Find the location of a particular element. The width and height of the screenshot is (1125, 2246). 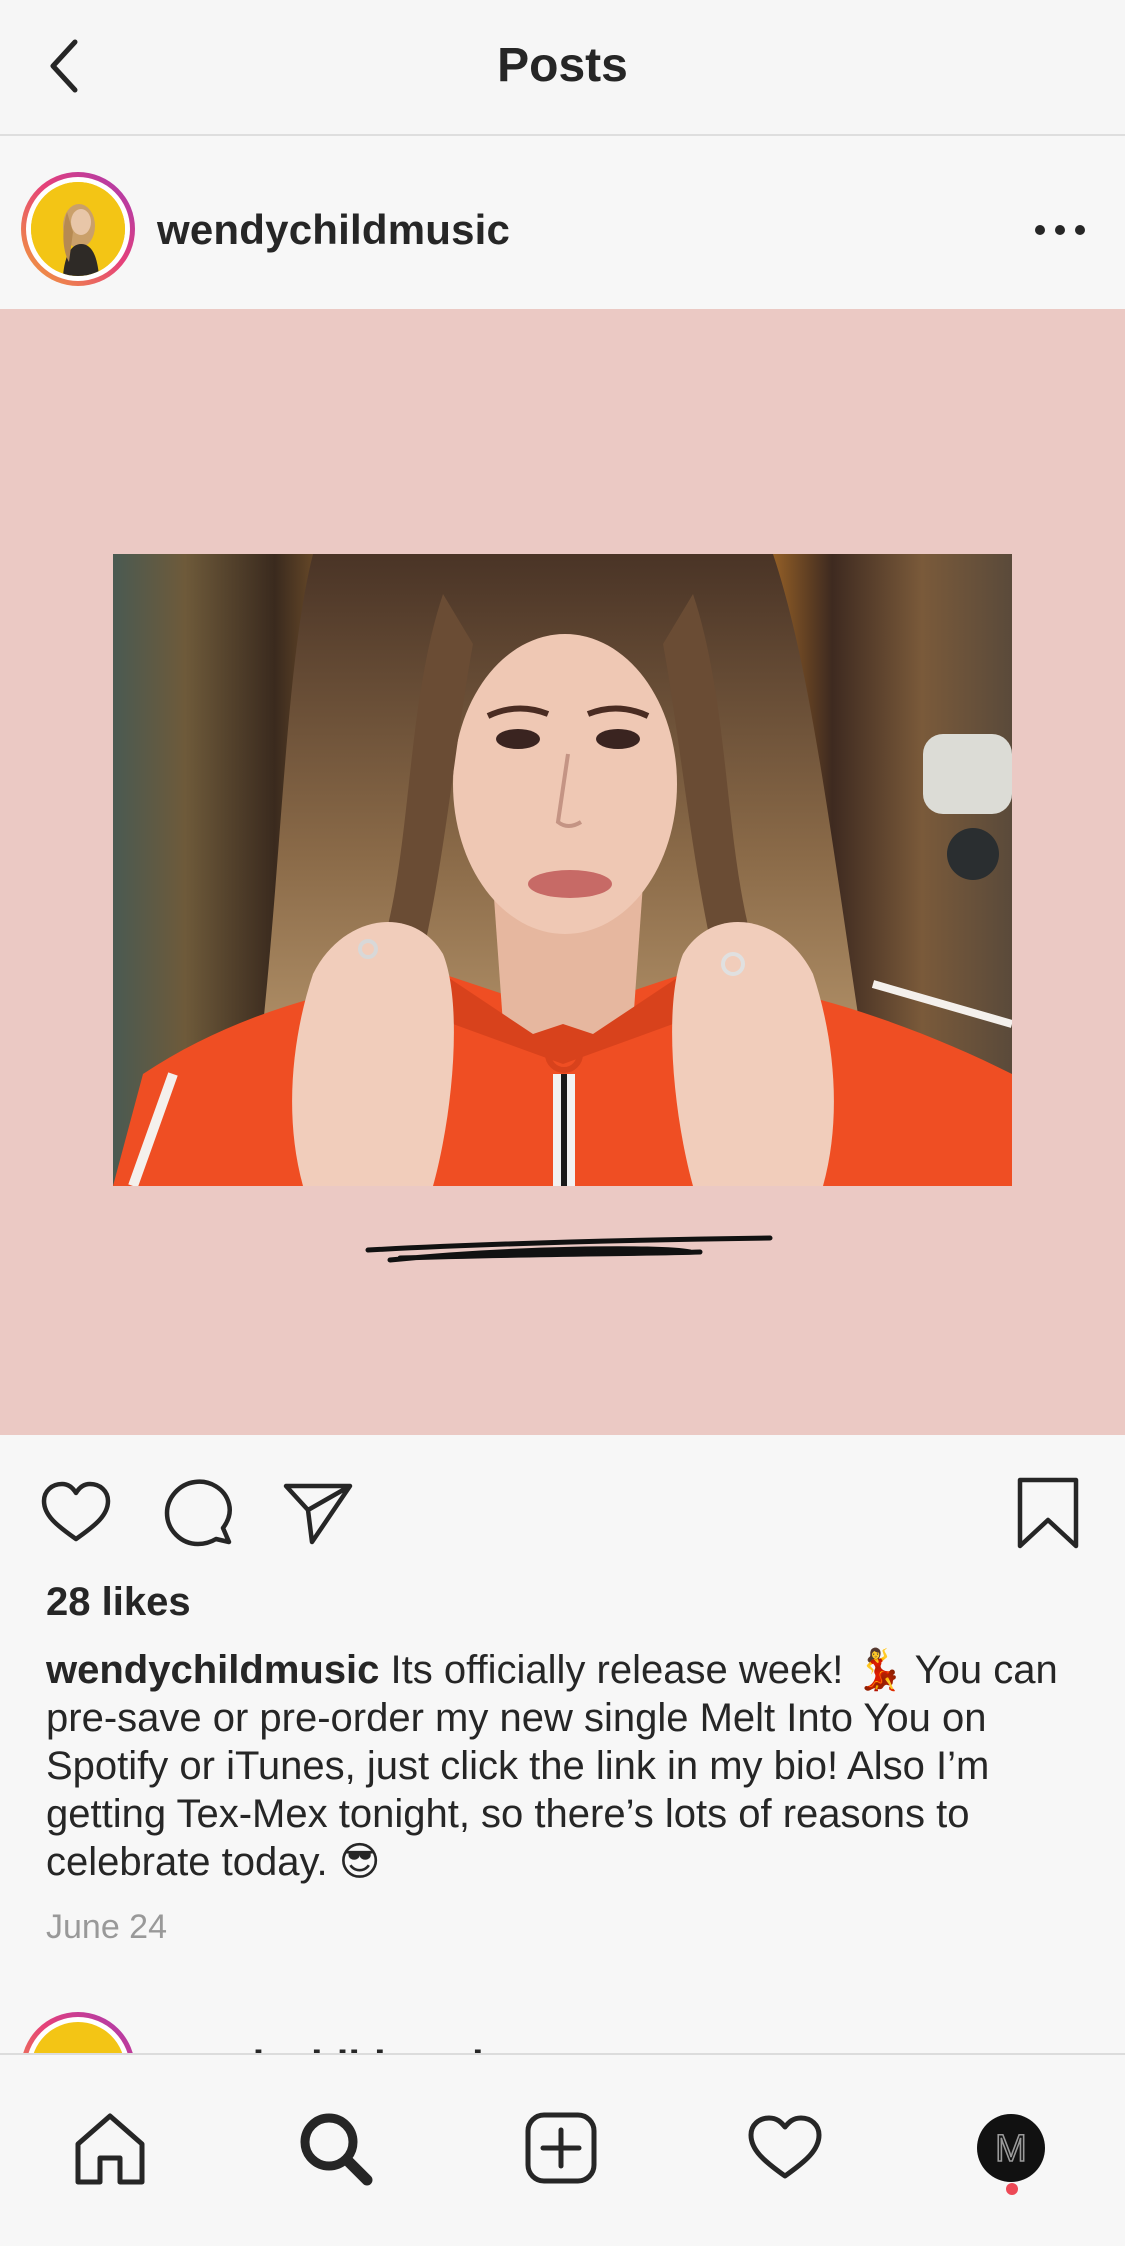

post-date: June 24 is located at coordinates (106, 1927).